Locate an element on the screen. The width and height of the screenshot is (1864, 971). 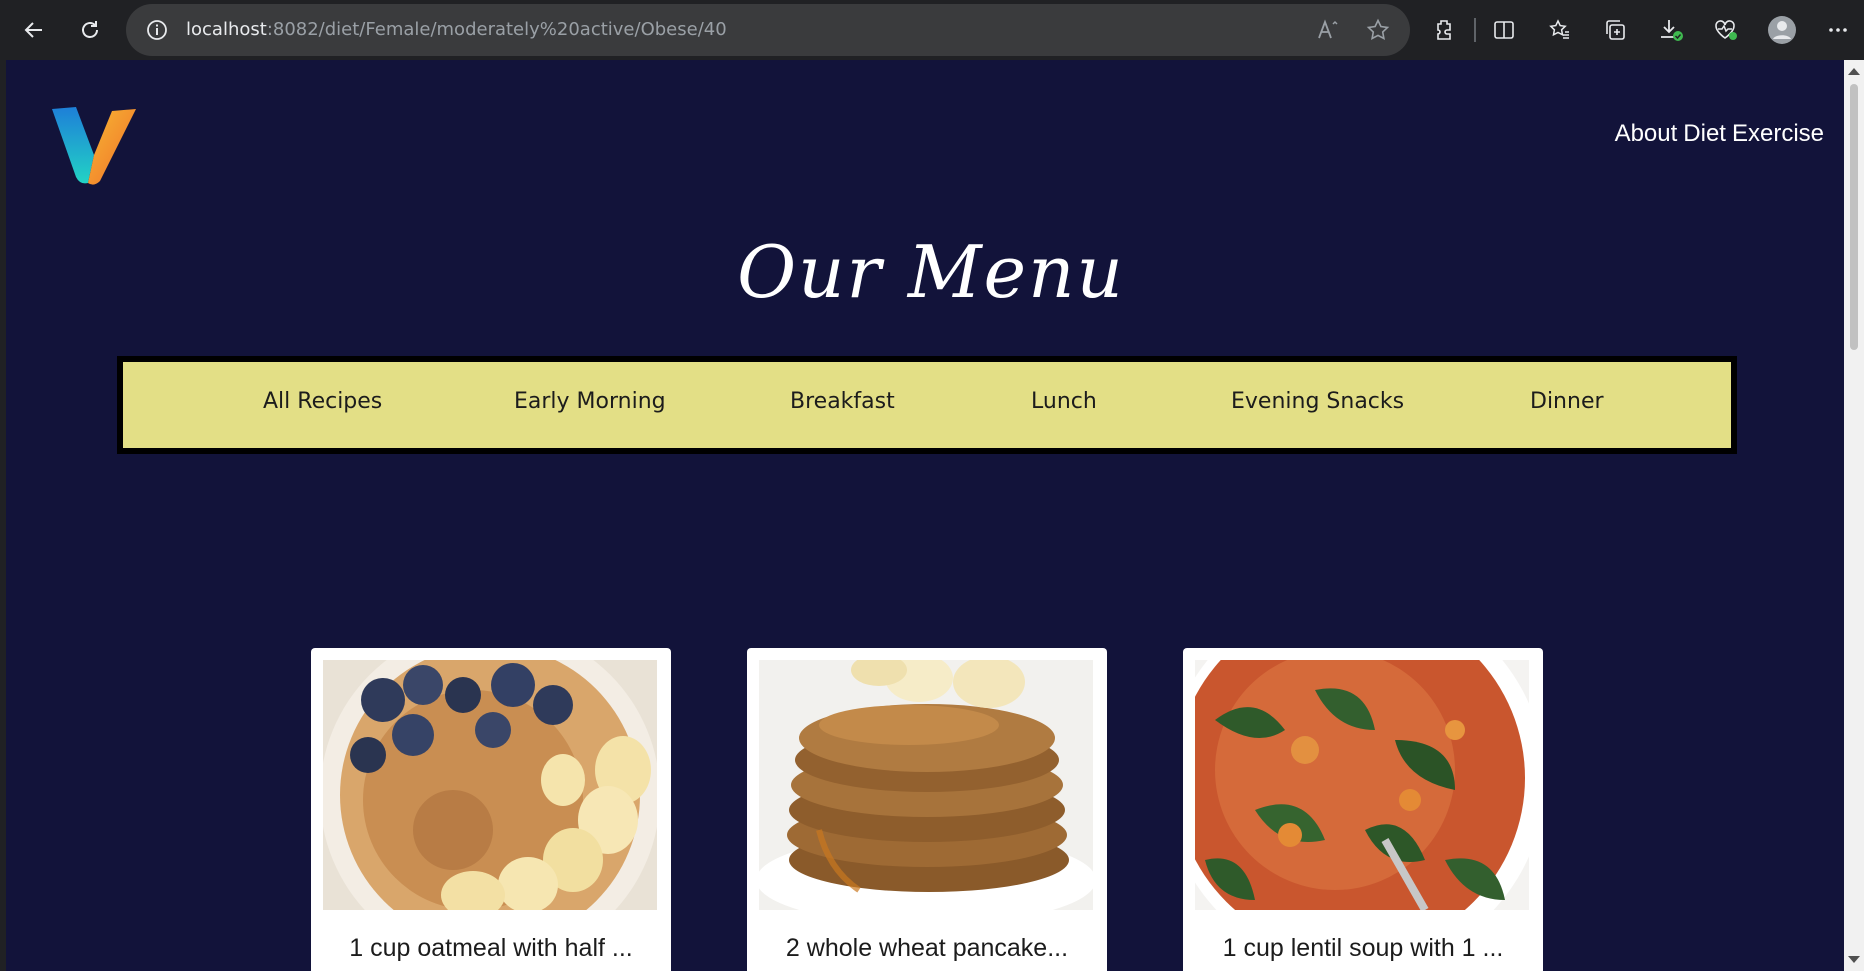
scroll-down-icon is located at coordinates (1854, 959).